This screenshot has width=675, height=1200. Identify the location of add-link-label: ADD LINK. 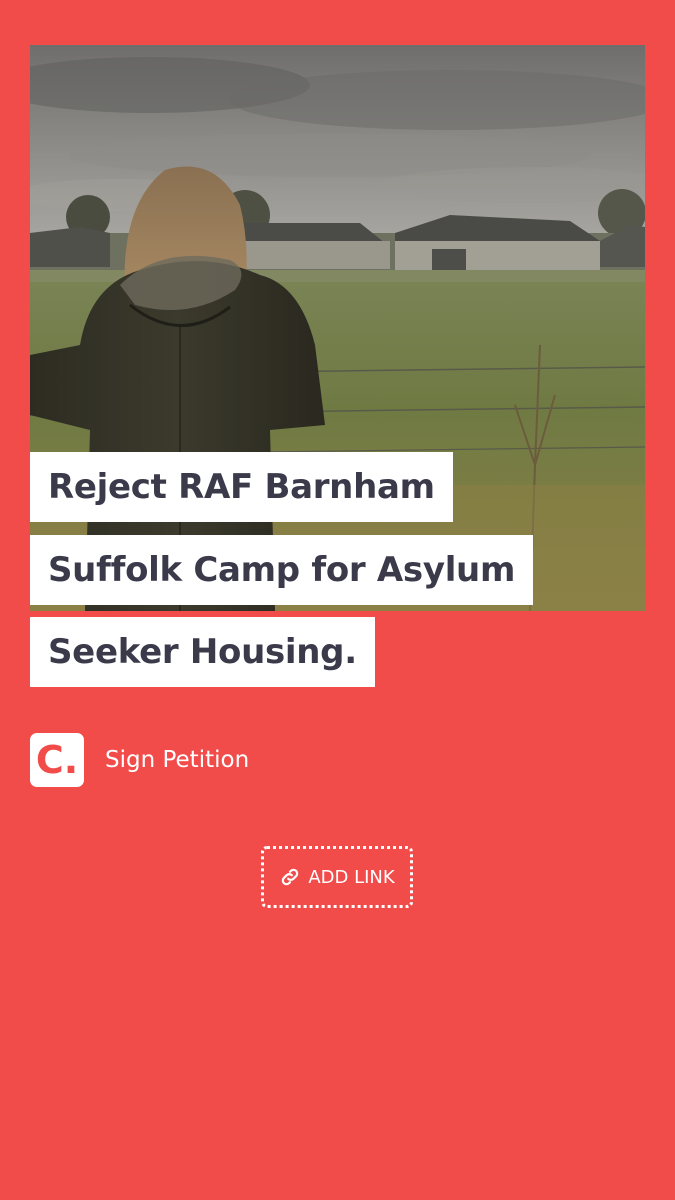
(351, 877).